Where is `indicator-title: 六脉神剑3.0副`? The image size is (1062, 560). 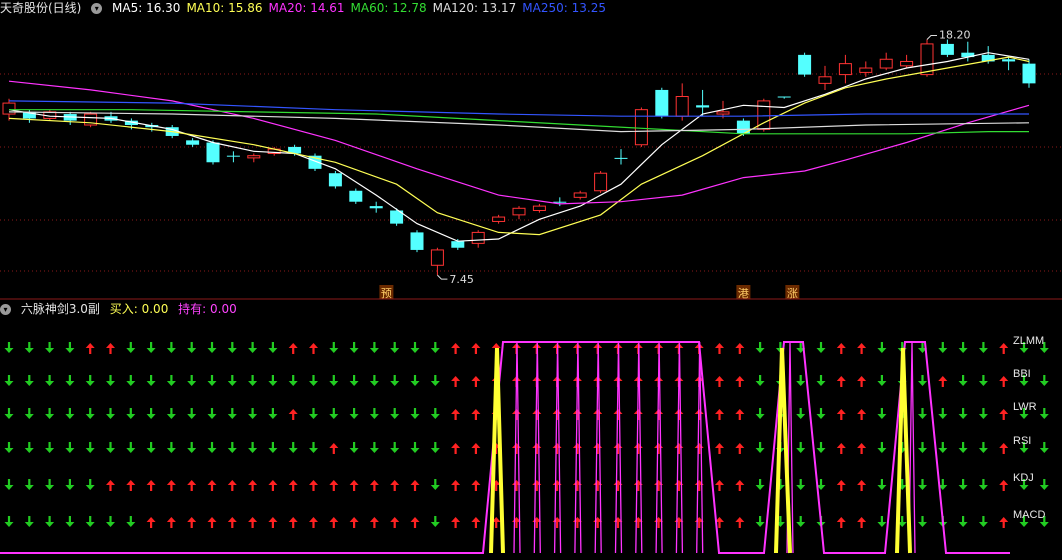 indicator-title: 六脉神剑3.0副 is located at coordinates (60, 309).